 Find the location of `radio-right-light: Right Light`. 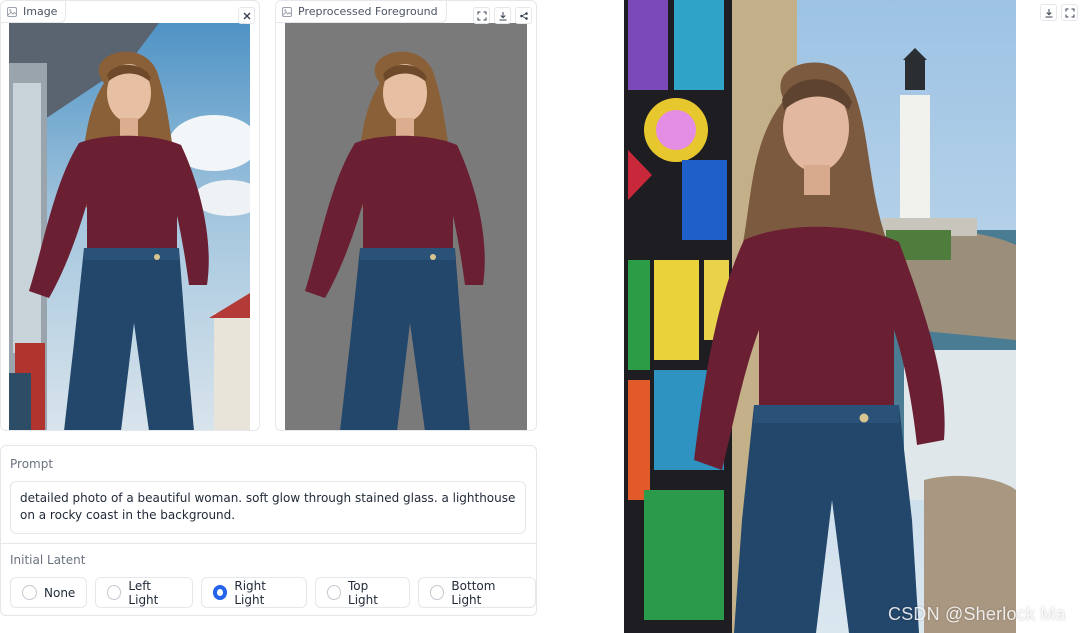

radio-right-light: Right Light is located at coordinates (253, 592).